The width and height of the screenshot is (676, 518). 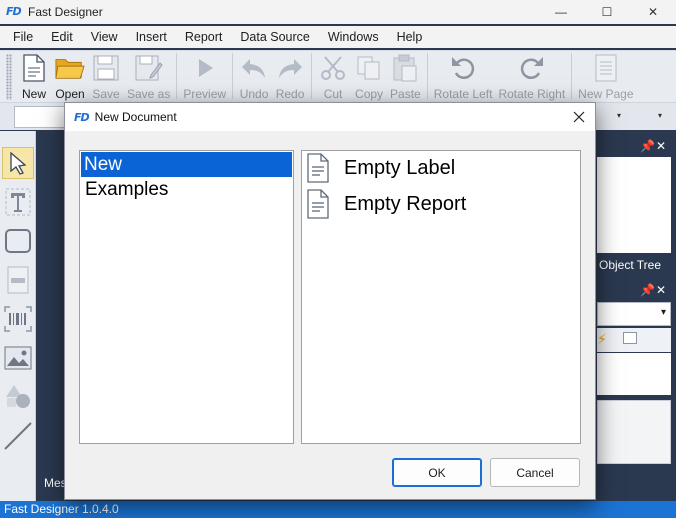 I want to click on paste-icon, so click(x=405, y=68).